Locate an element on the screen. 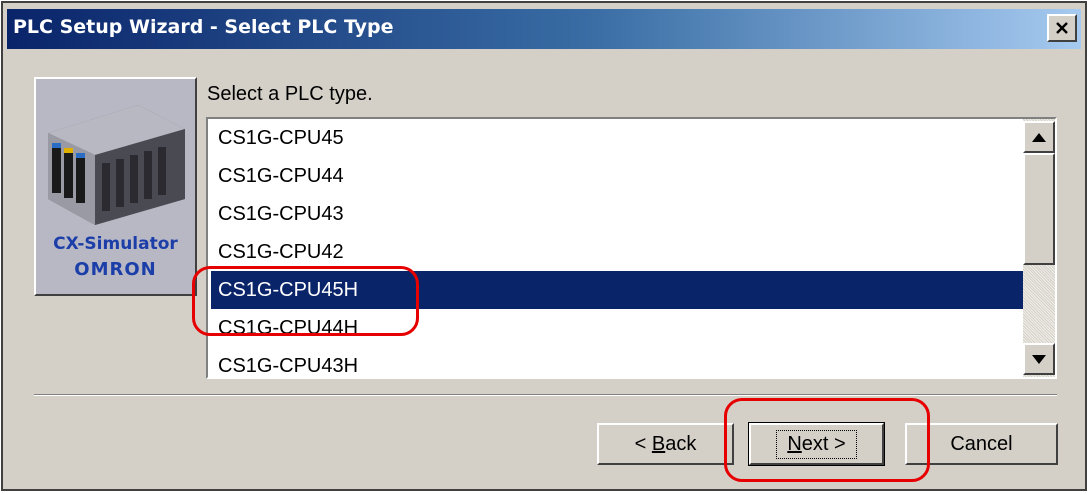 The height and width of the screenshot is (495, 1091). vertical-scrollbar is located at coordinates (1039, 248).